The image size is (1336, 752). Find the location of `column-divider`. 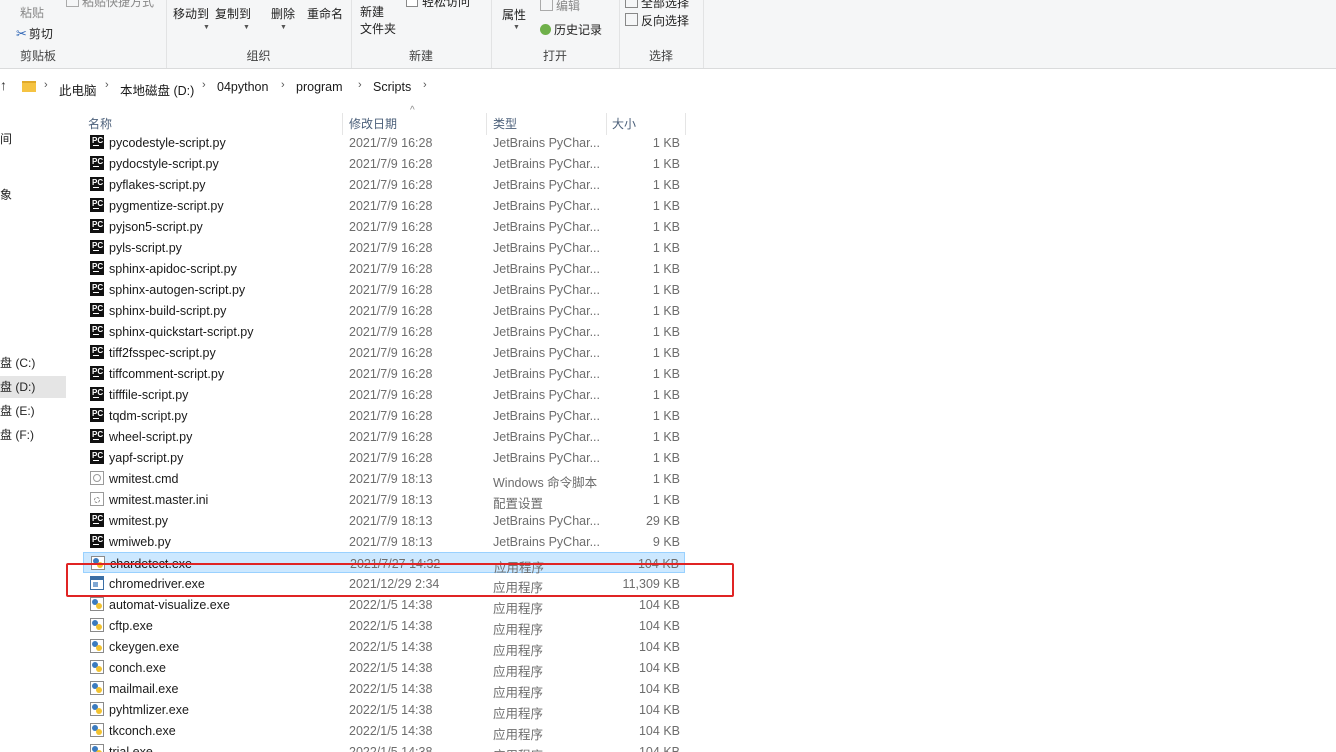

column-divider is located at coordinates (685, 124).